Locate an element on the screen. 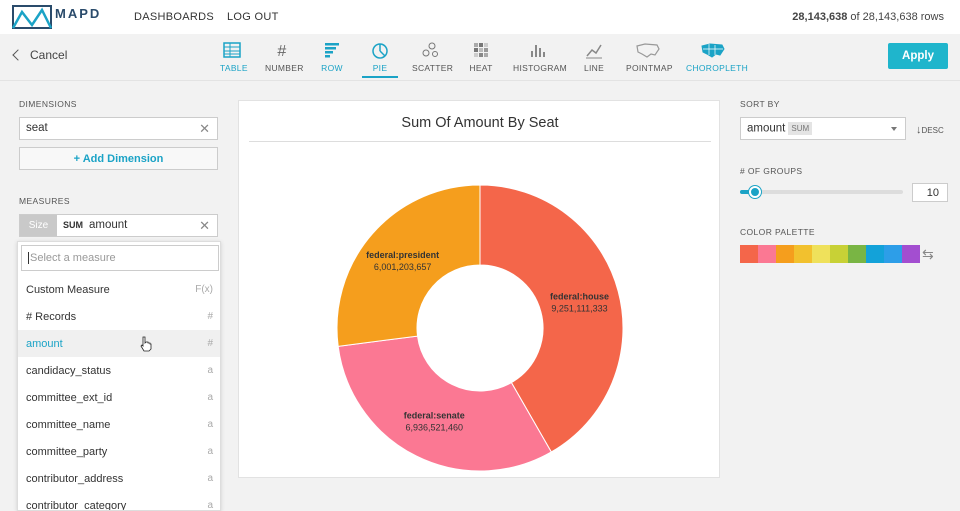 This screenshot has height=511, width=960. slice-label: federal:senate is located at coordinates (434, 415).